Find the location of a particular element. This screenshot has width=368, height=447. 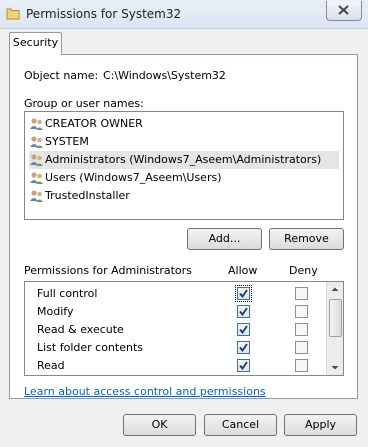

list-item: CREATOR OWNER is located at coordinates (184, 124).